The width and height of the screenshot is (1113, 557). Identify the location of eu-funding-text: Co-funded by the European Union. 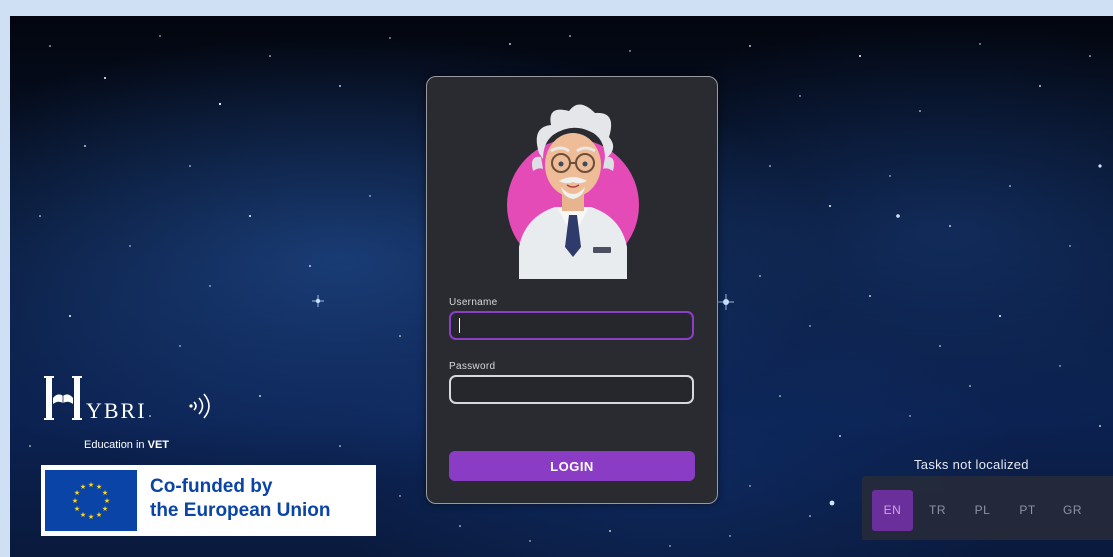
(240, 499).